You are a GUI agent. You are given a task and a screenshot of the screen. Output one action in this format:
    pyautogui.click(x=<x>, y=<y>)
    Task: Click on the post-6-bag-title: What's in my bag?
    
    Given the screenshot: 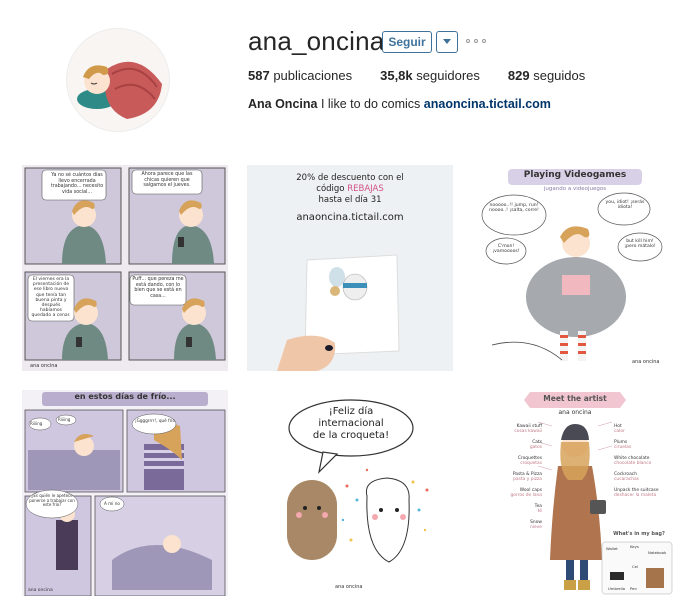 What is the action you would take?
    pyautogui.click(x=639, y=534)
    